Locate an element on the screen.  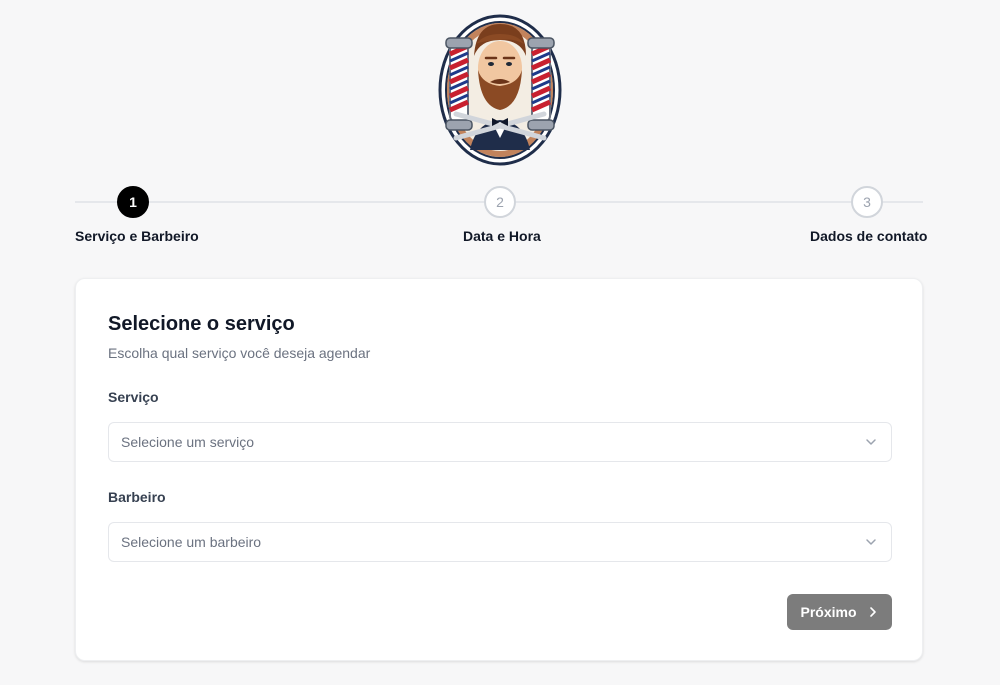
service-select: Selecione um serviço is located at coordinates (500, 442).